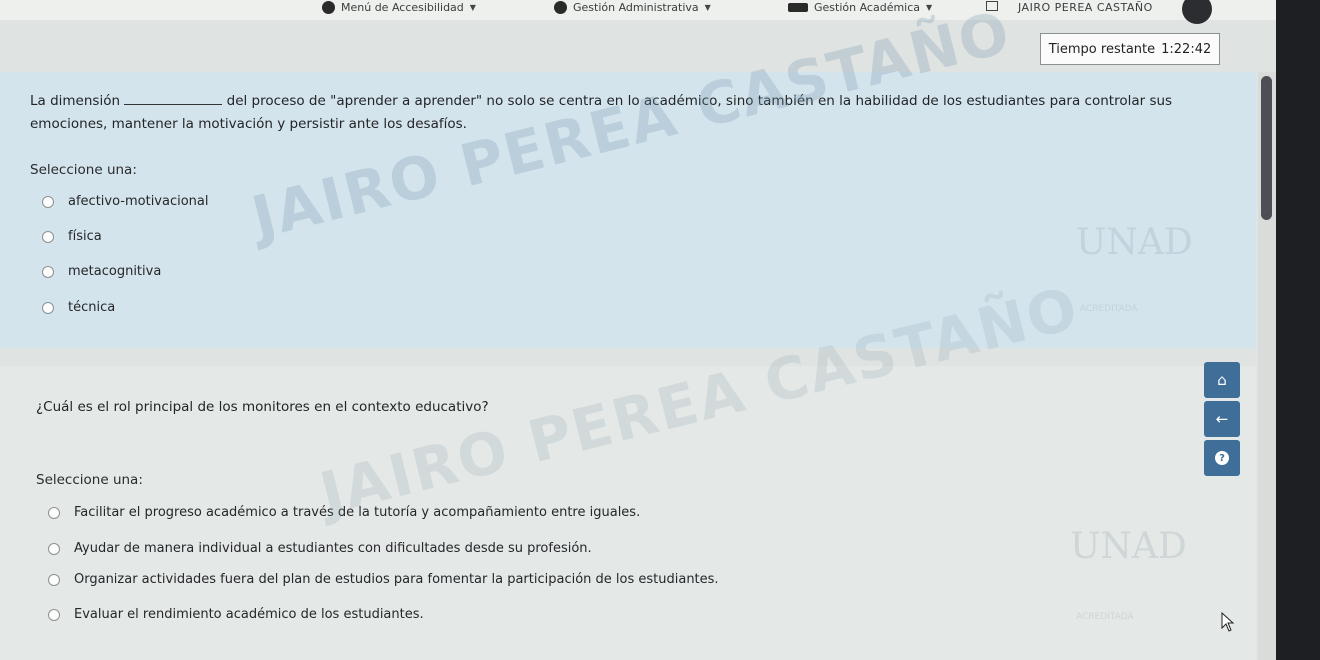  What do you see at coordinates (75, 101) in the screenshot?
I see `question-1-text-before: La dimensión` at bounding box center [75, 101].